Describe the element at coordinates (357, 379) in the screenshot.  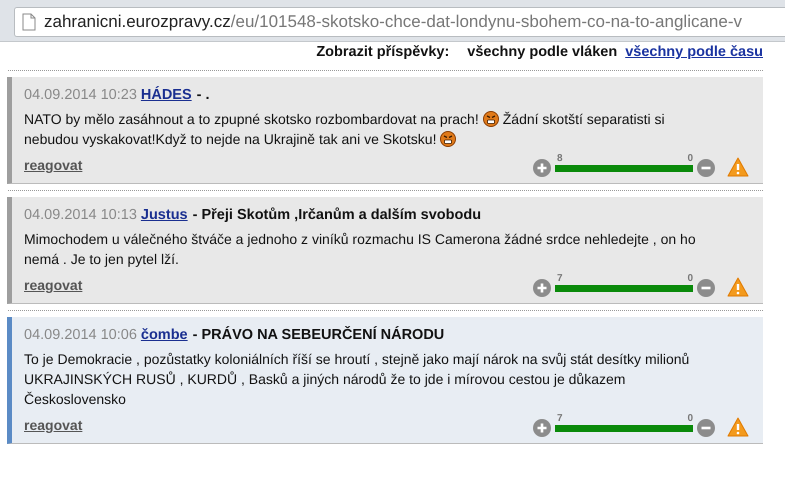
I see `comment-text: To je Demokracie , pozůstatky koloniálních říší se hroutí , stejně jako mají nárok na svůj stát desítky milionů UKRAJINSKÝCH RUSŮ , KURDŮ , Basků a jiných národů že to jde i mírovou cestou je důkazem Československo` at that location.